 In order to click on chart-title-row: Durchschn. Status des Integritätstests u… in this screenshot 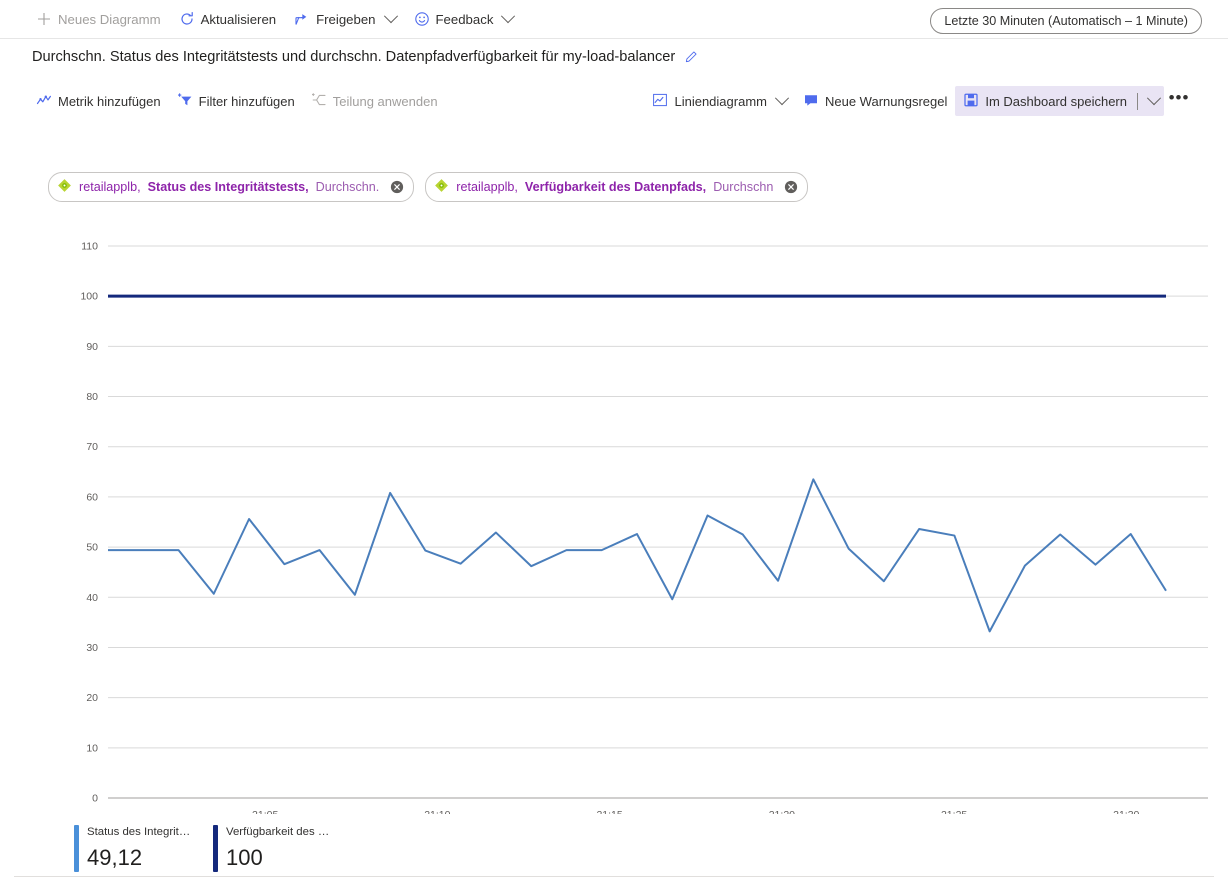, I will do `click(365, 57)`.